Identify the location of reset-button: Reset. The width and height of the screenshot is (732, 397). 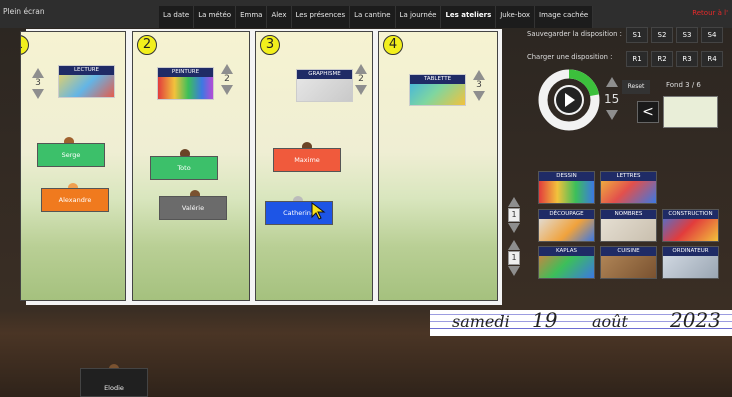
(636, 87).